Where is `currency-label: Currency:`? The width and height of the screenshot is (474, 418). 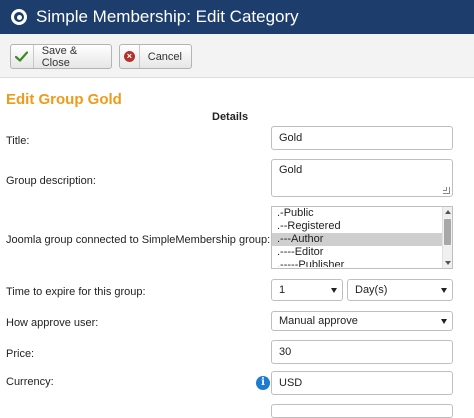 currency-label: Currency: is located at coordinates (30, 382).